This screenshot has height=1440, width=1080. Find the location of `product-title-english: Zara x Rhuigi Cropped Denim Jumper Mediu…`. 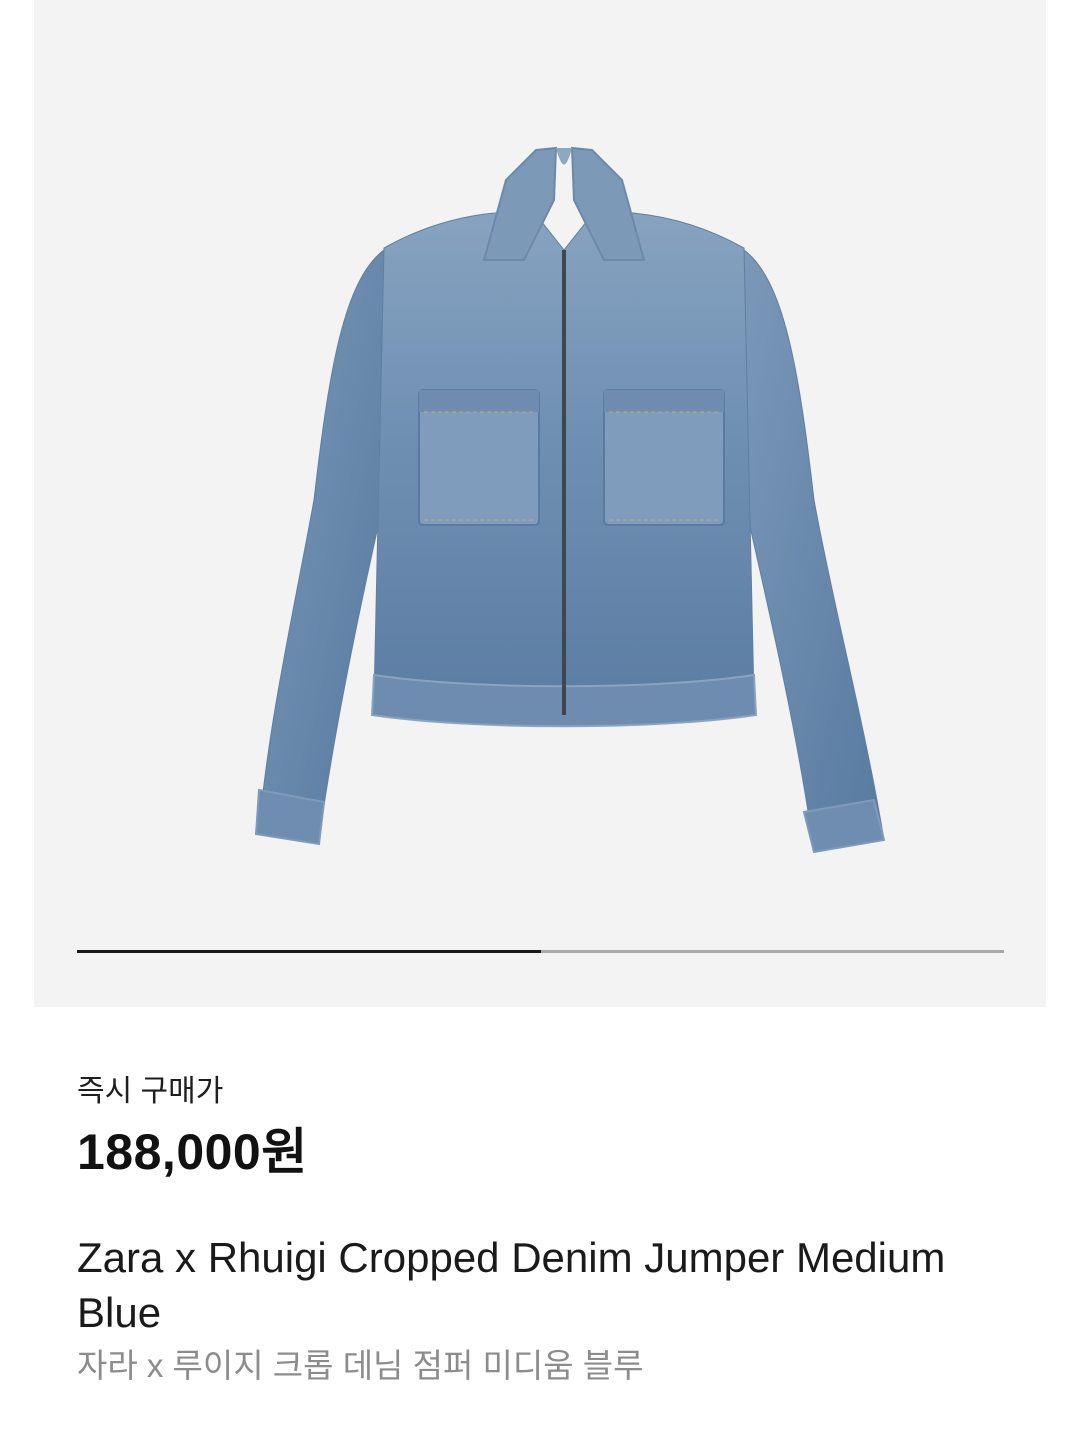

product-title-english: Zara x Rhuigi Cropped Denim Jumper Mediu… is located at coordinates (511, 1285).